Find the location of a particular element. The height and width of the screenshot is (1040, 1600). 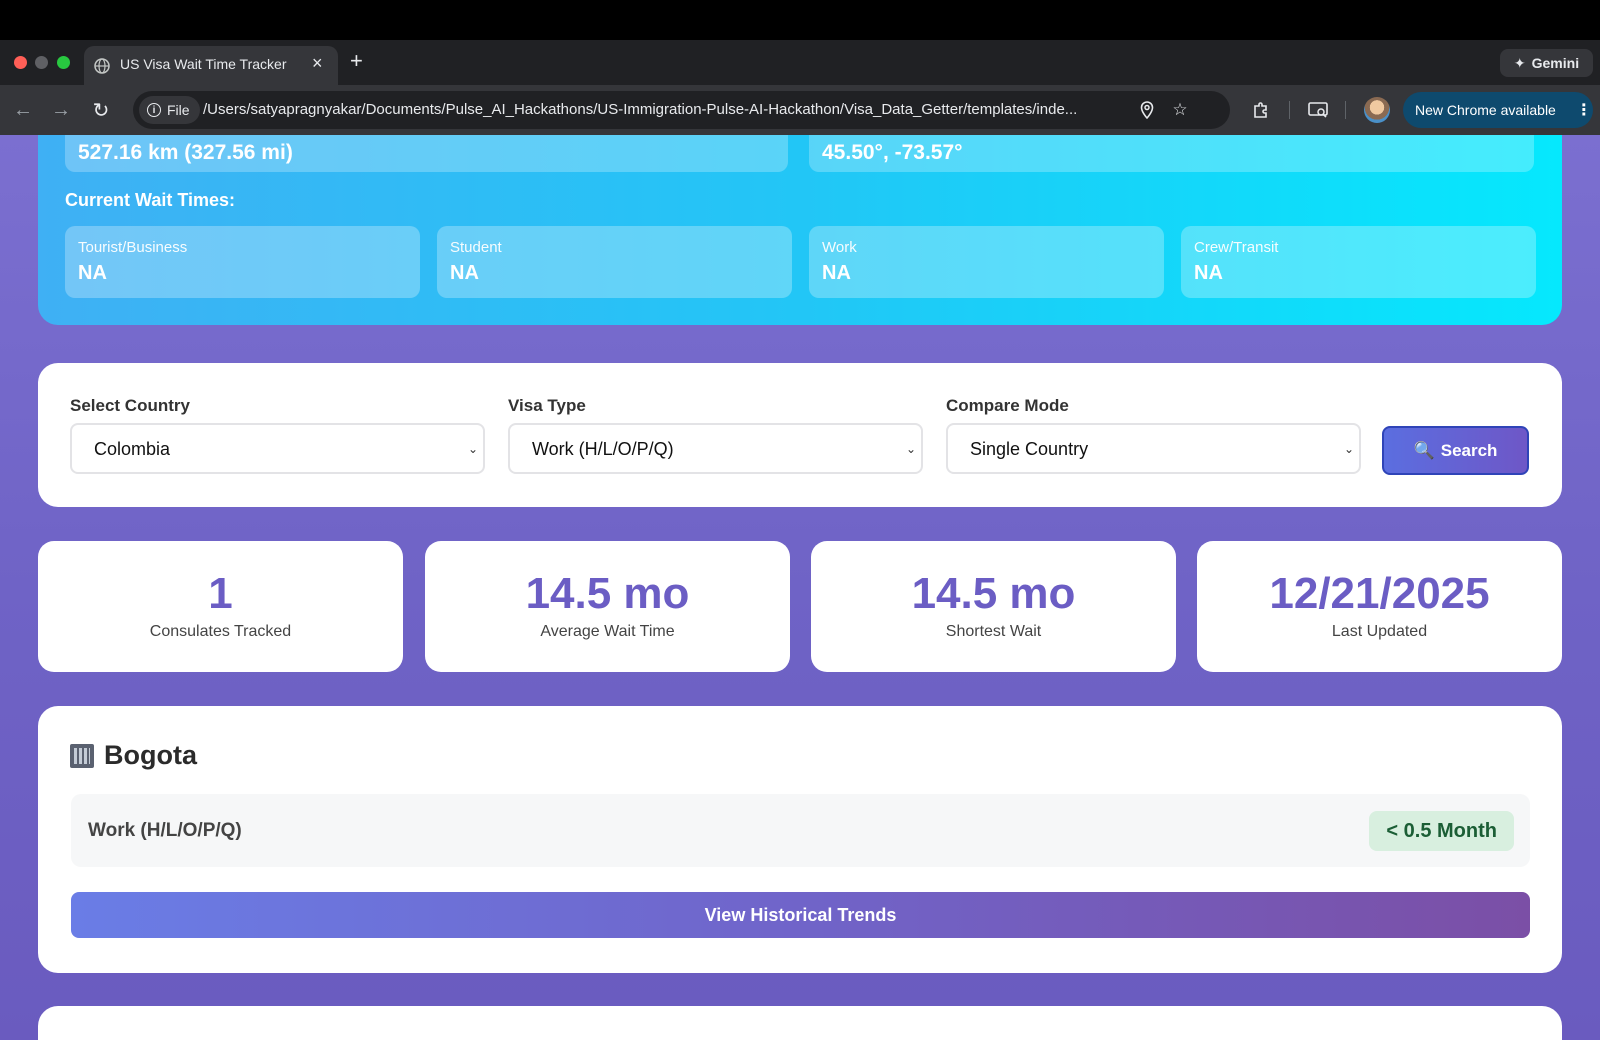

browser-tab: US Visa Wait Time Tracker × is located at coordinates (211, 65).